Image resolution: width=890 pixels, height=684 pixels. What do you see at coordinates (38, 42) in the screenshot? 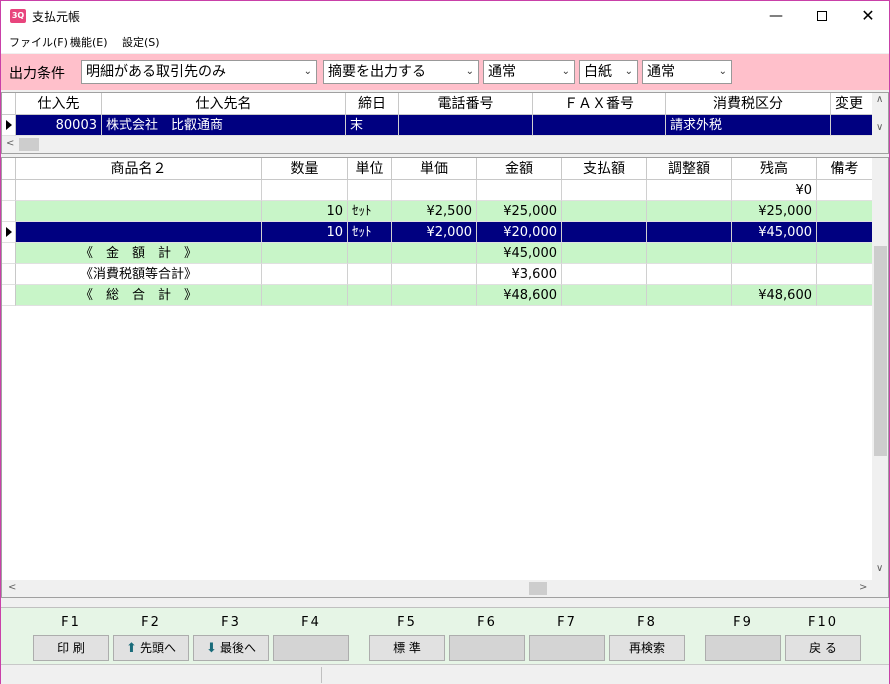
I see `menu-file: ファイル(F)` at bounding box center [38, 42].